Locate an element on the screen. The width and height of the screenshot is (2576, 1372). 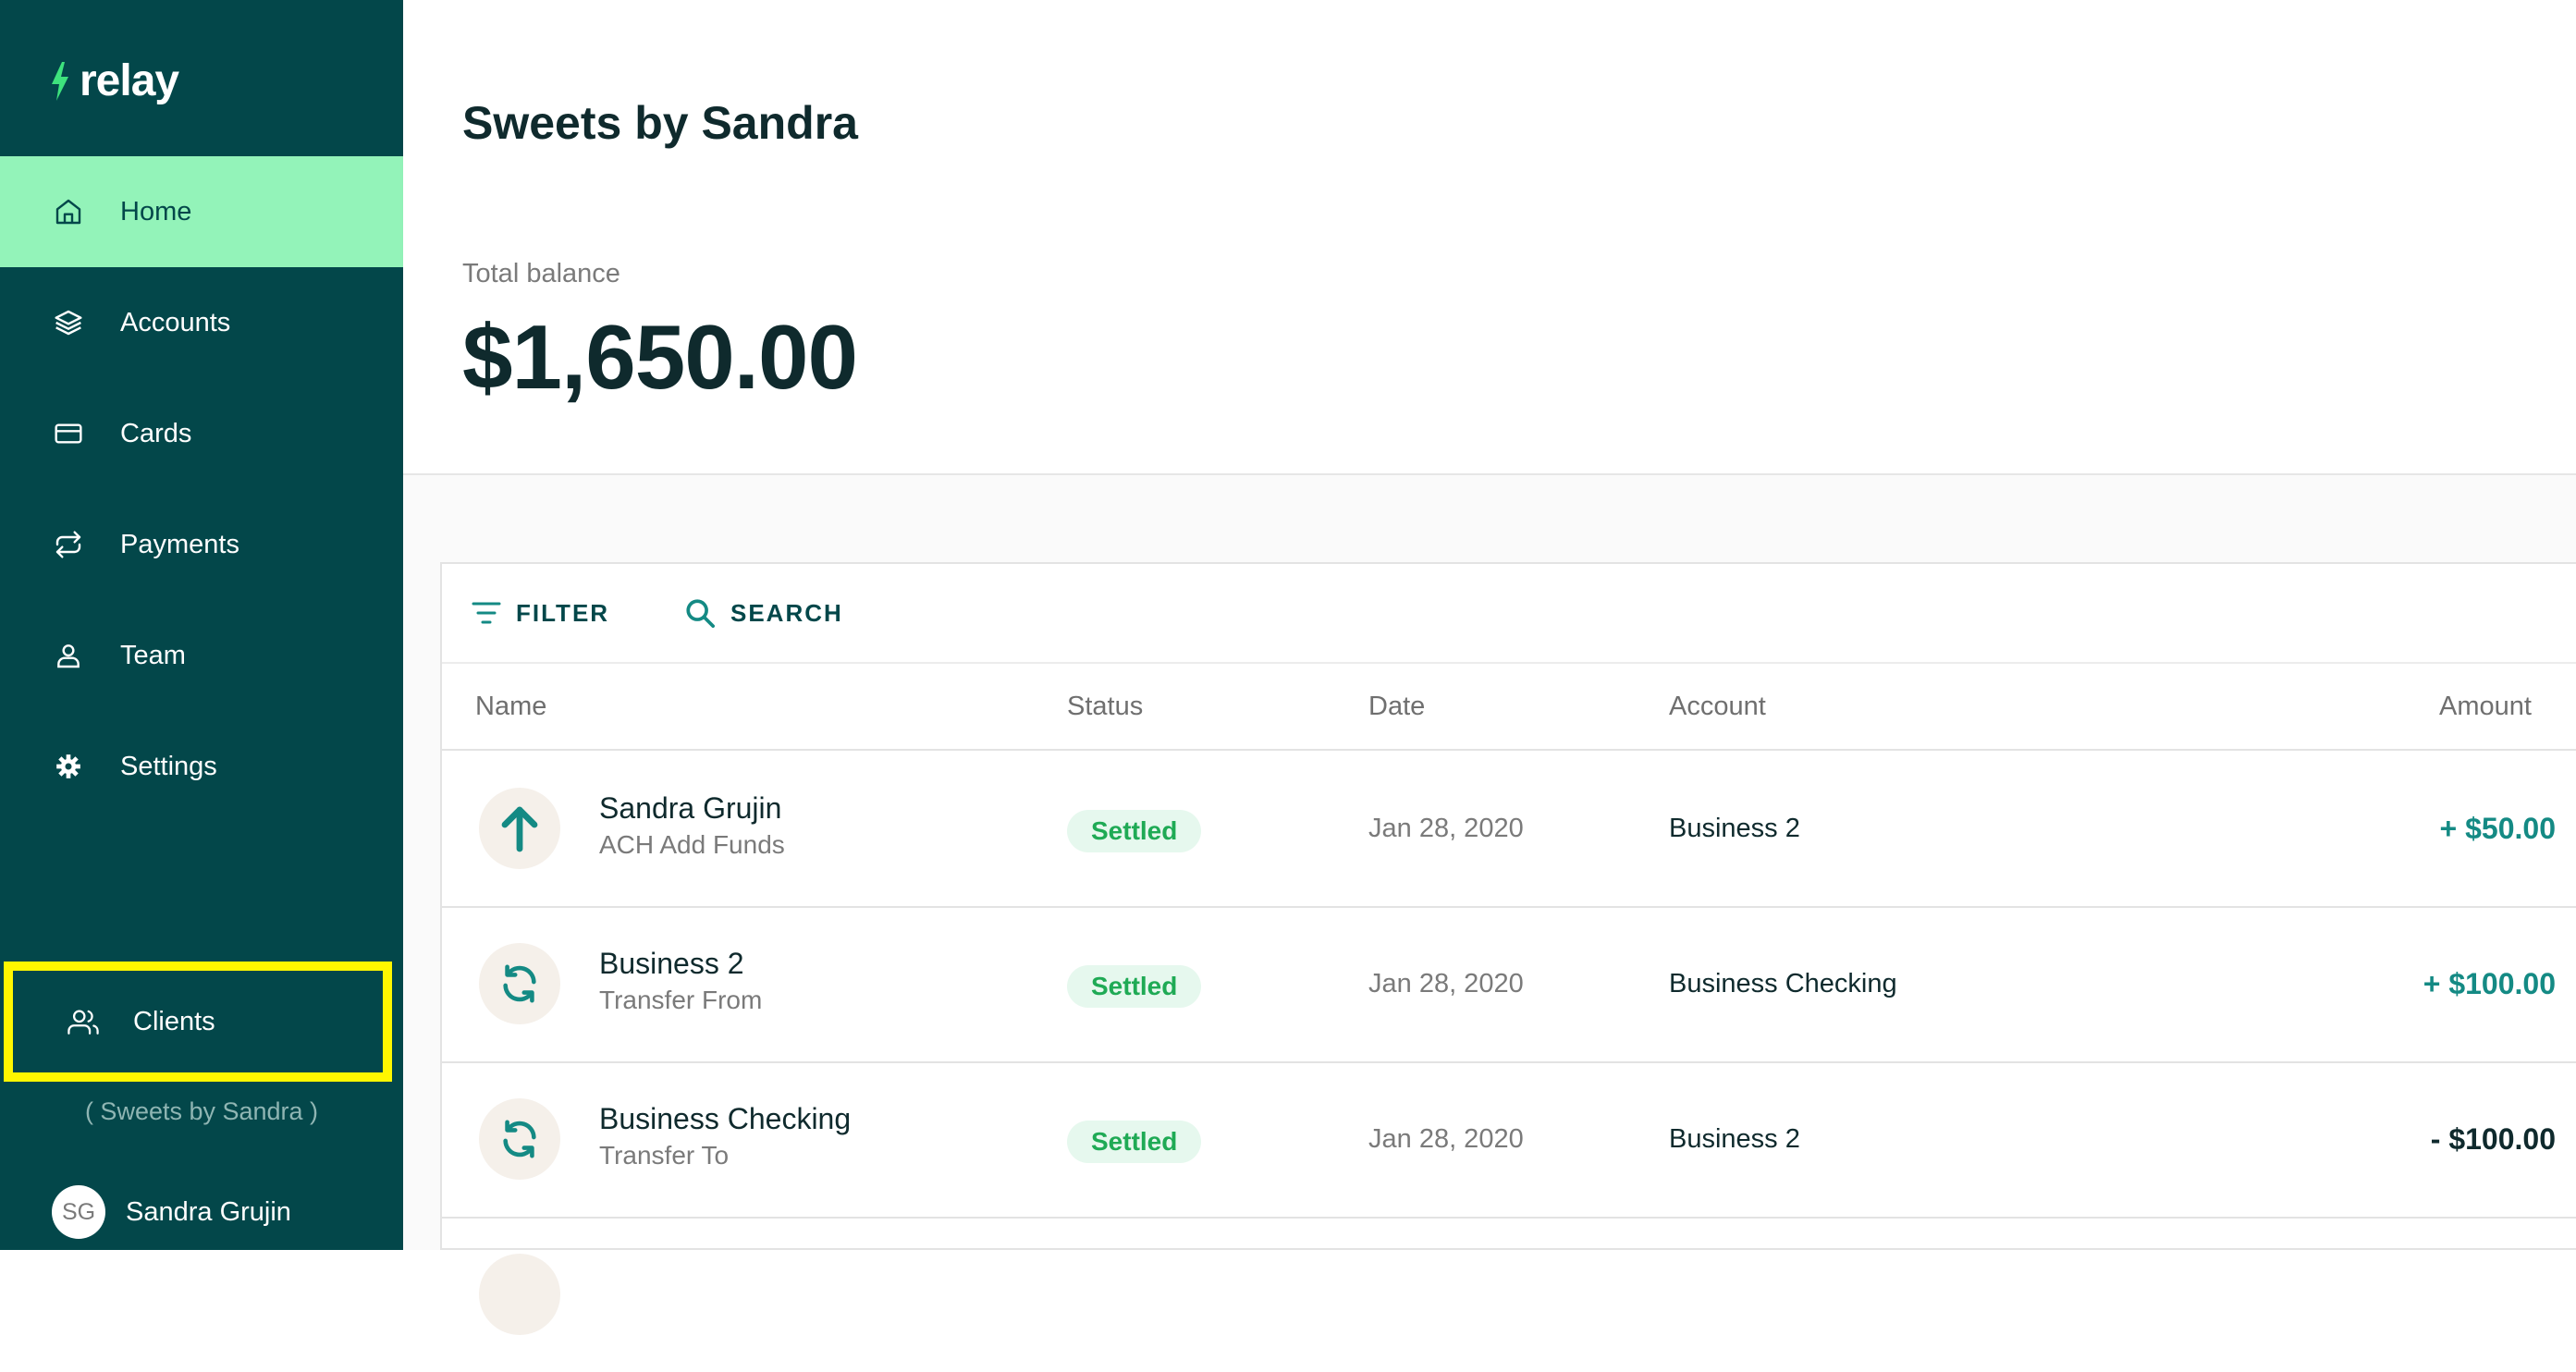
user-profile: SG Sandra Grujin is located at coordinates (171, 1212).